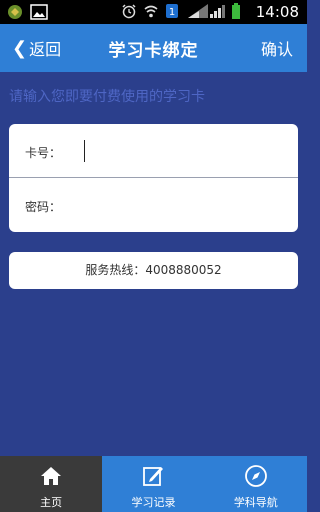  Describe the element at coordinates (153, 502) in the screenshot. I see `tab-study-records-label: 学习记录` at that location.